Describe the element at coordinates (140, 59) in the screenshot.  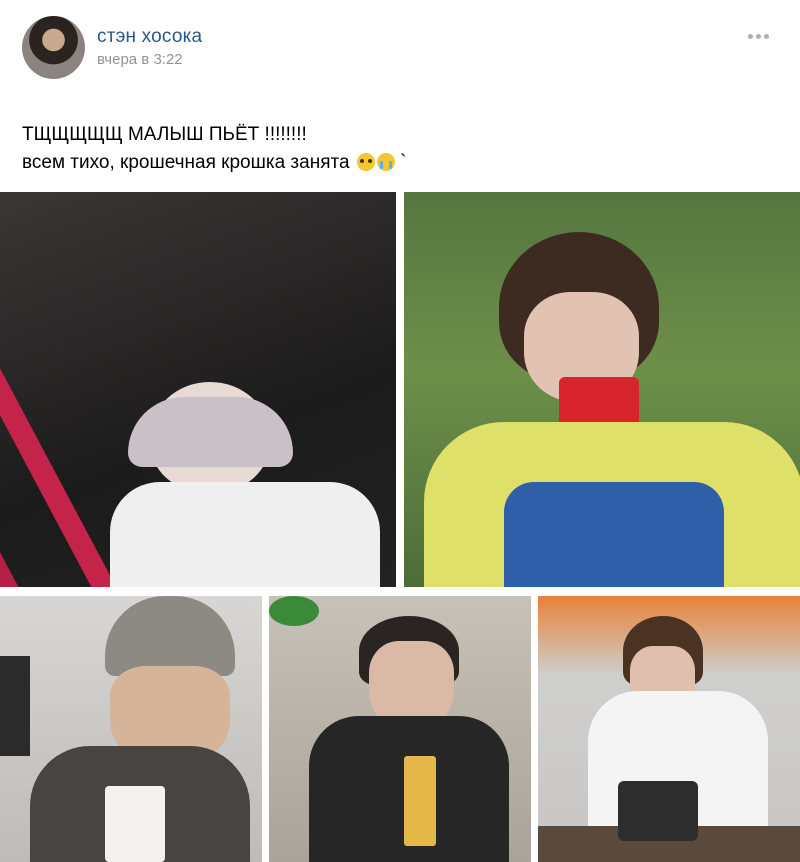
I see `post-timestamp: вчера в 3:22` at that location.